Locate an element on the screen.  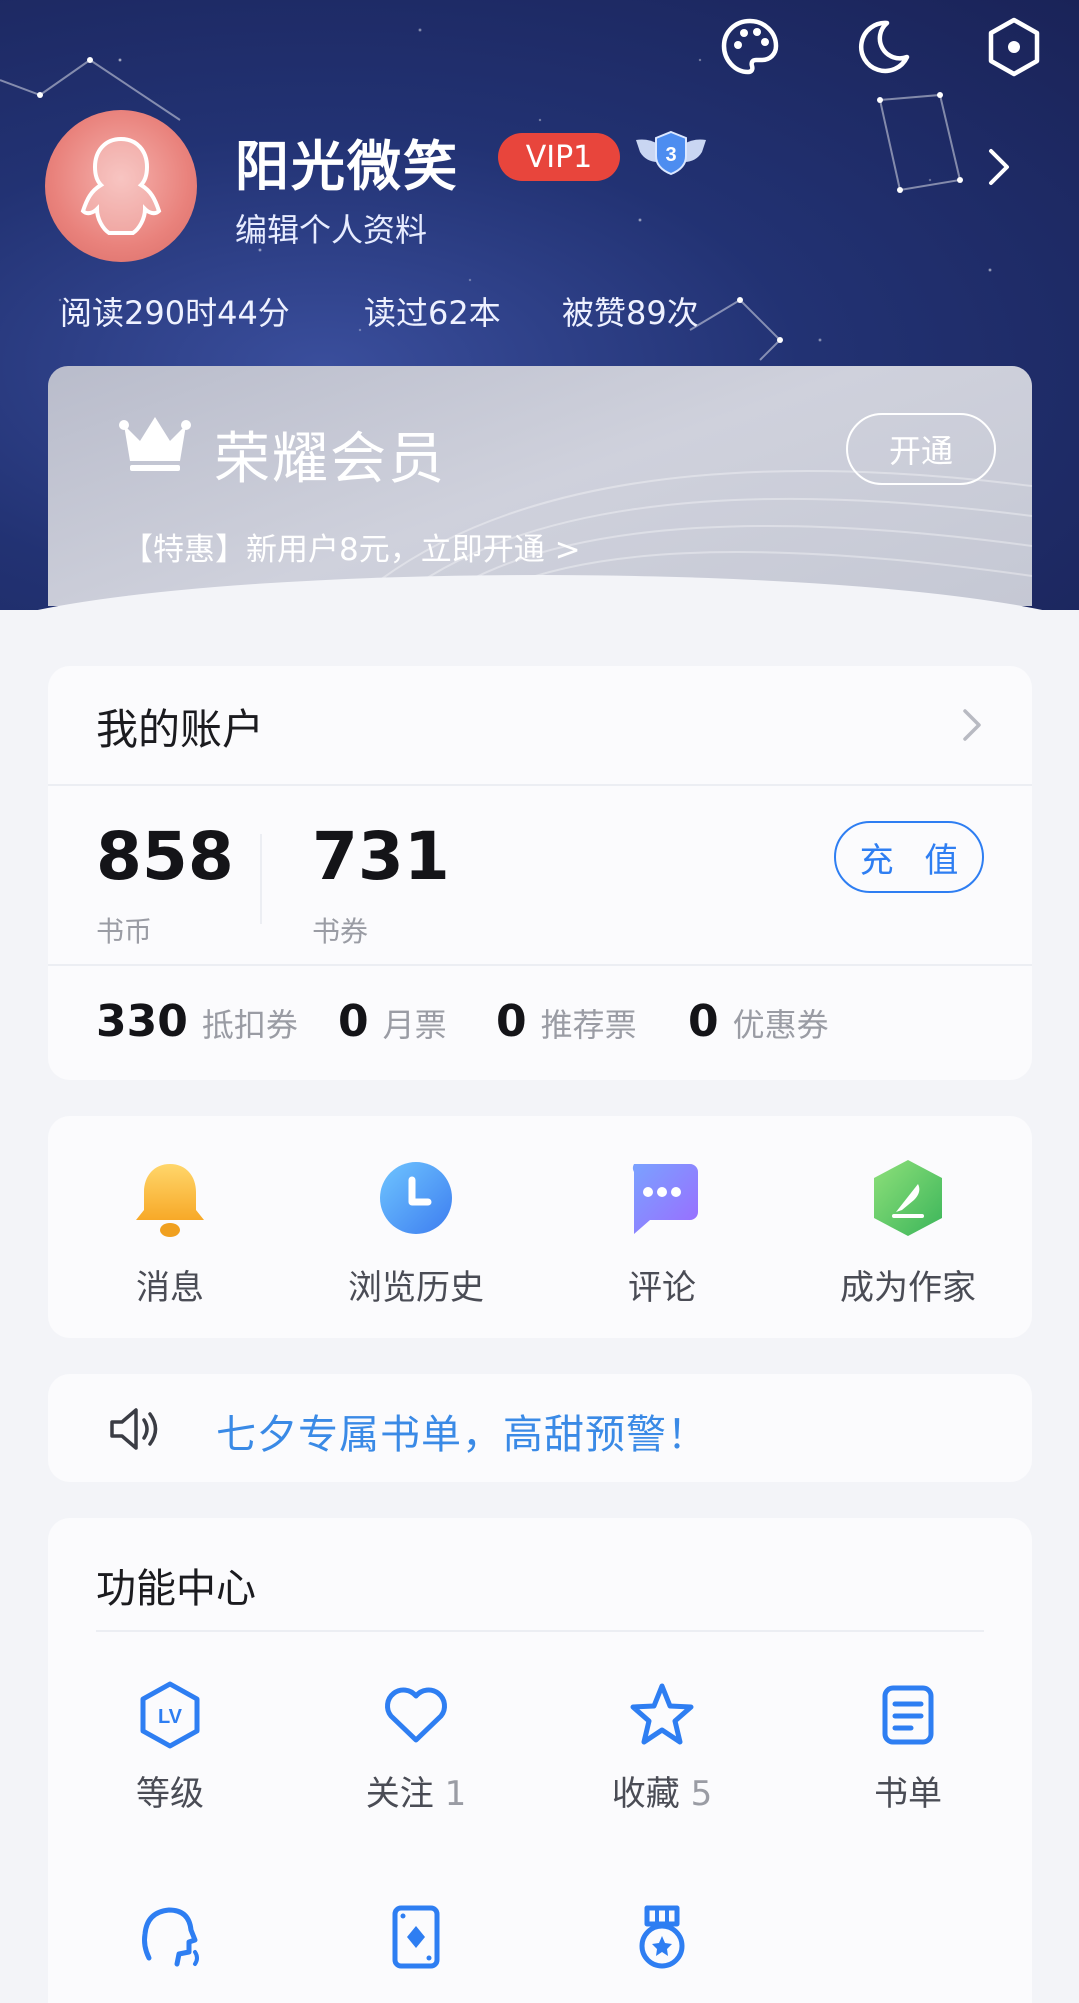
book-coins-label: 书币 is located at coordinates (124, 931).